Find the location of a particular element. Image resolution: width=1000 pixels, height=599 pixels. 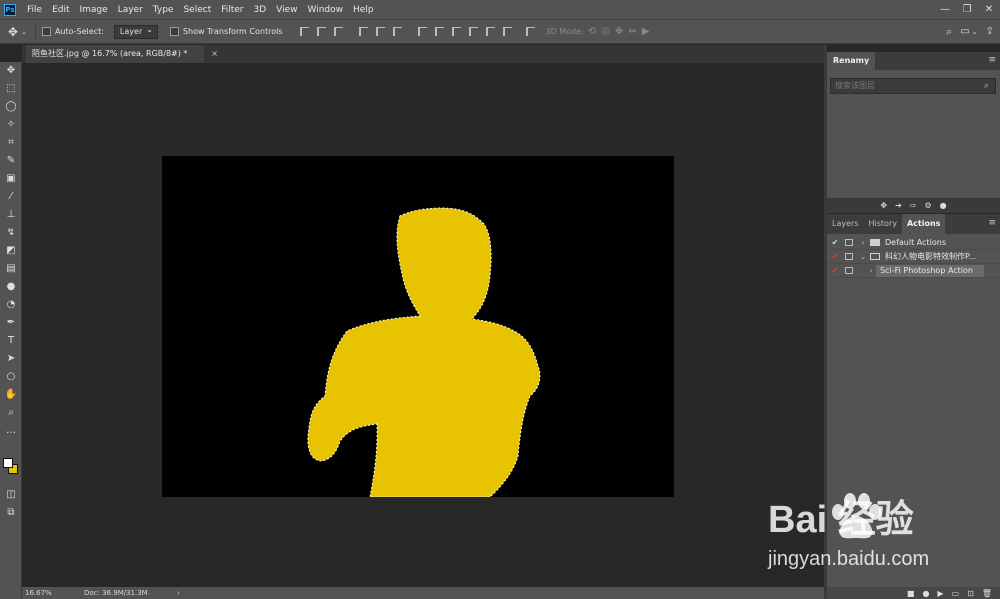

pen-tool-icon: ✒ is located at coordinates (11, 323).